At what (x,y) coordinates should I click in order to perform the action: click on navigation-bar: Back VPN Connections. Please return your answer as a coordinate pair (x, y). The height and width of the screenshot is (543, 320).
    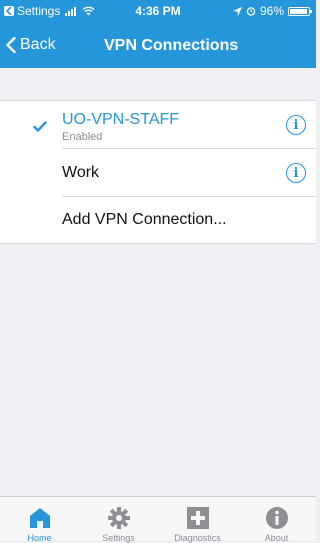
    Looking at the image, I should click on (158, 45).